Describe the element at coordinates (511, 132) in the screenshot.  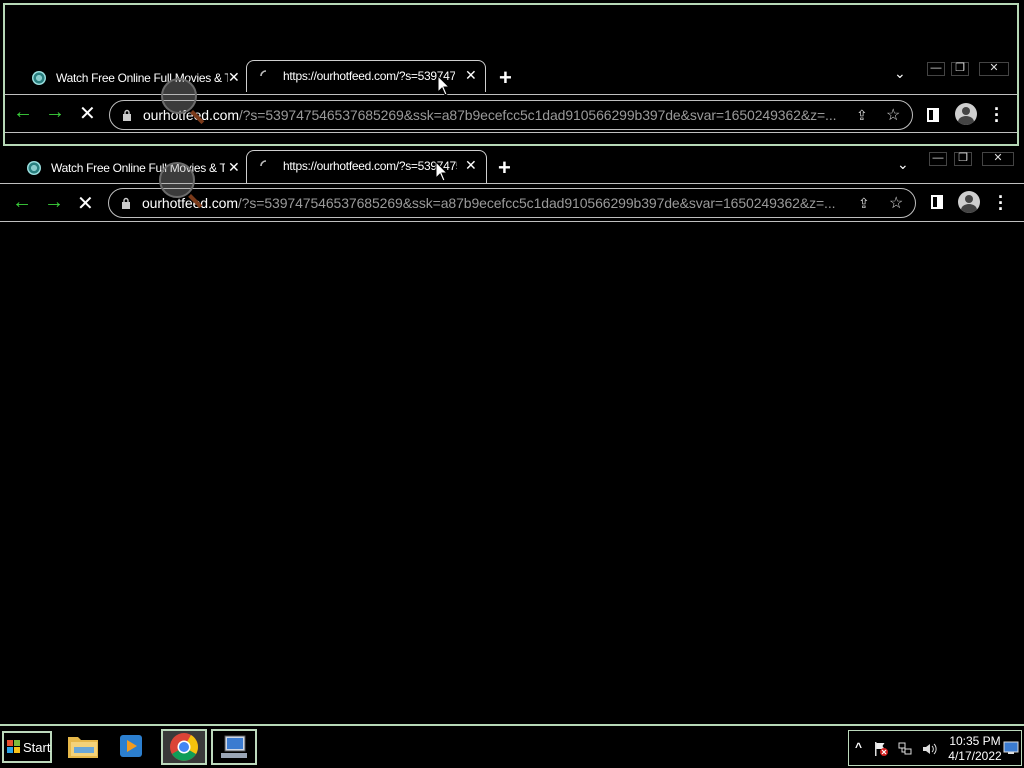
I see `toolbar-divider` at that location.